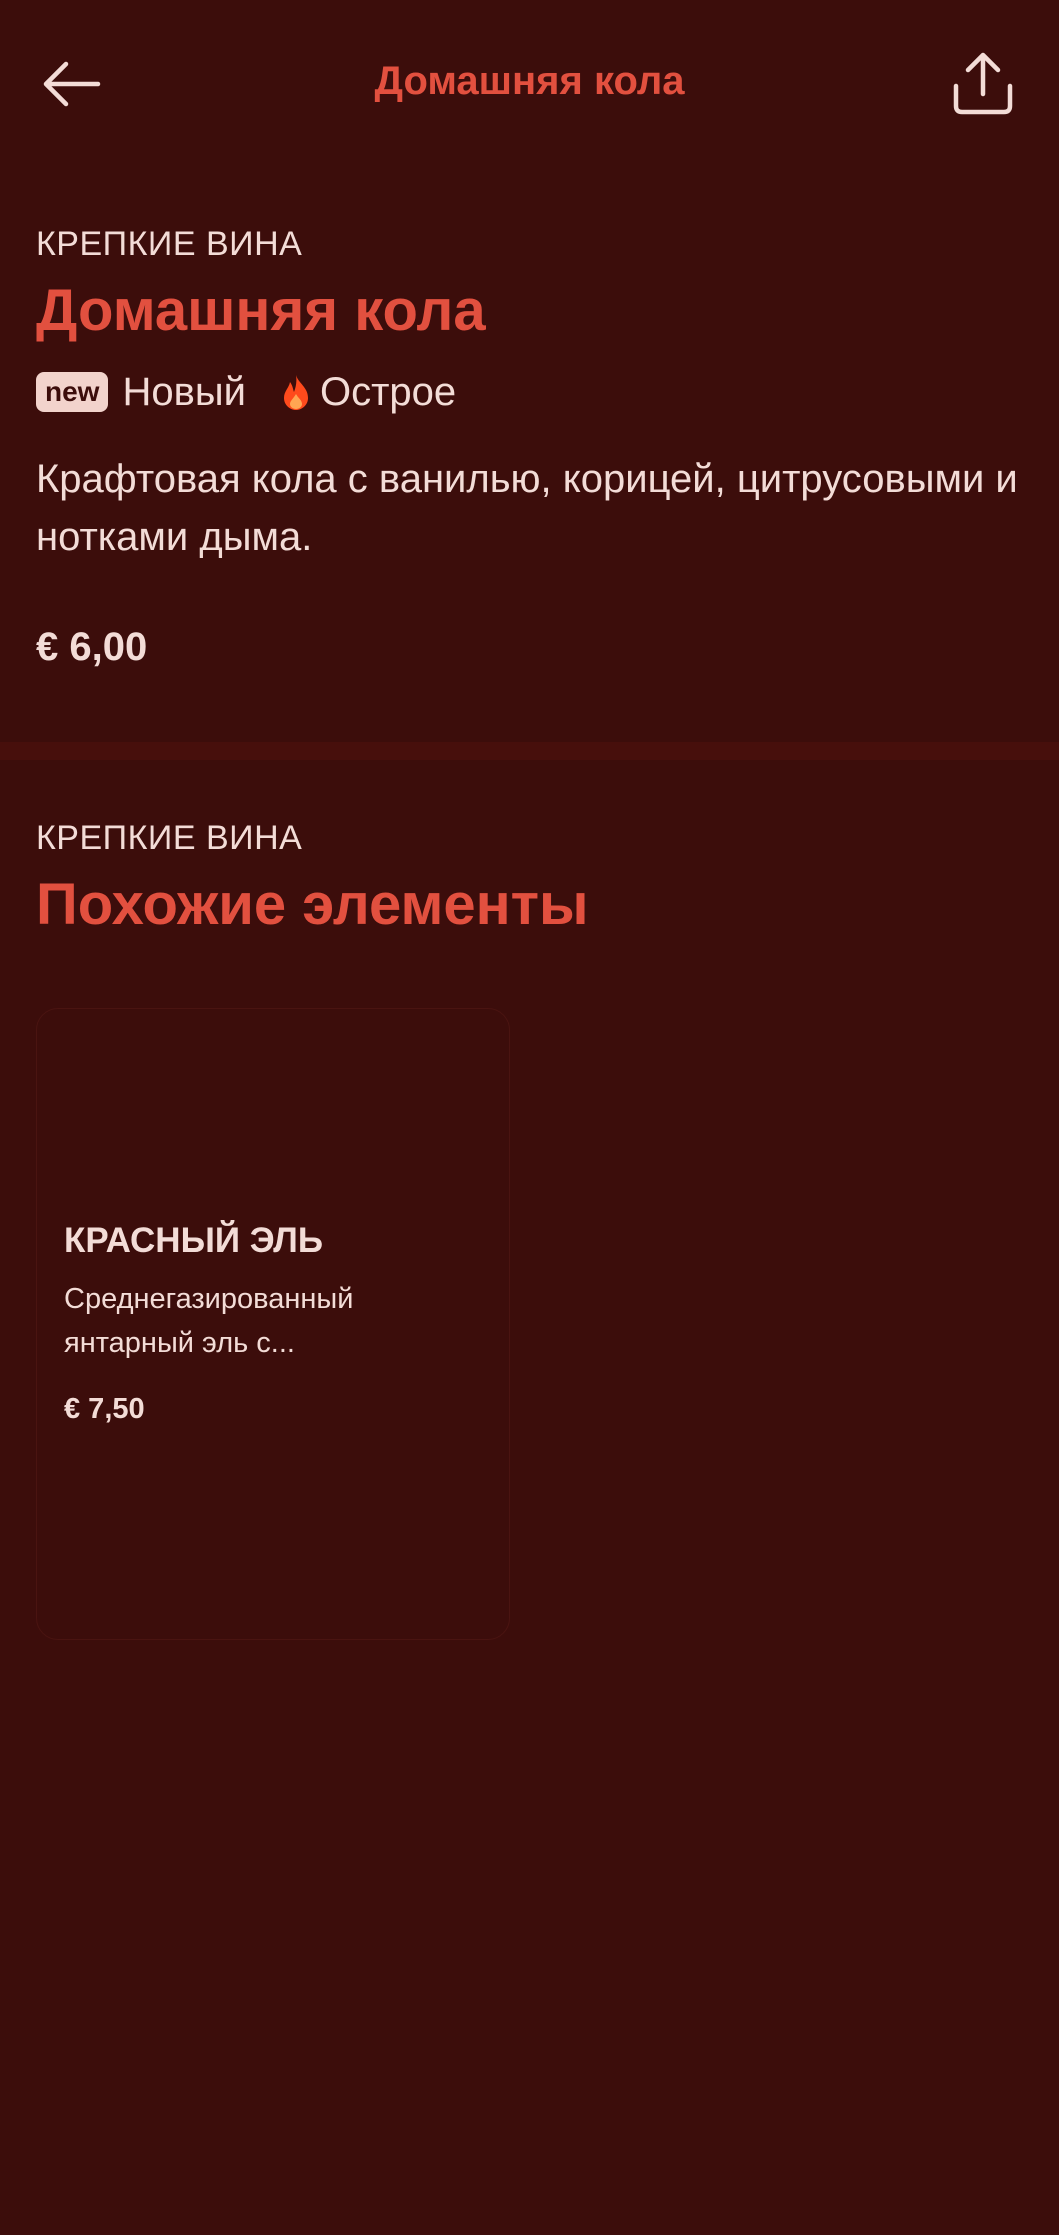  What do you see at coordinates (104, 1409) in the screenshot?
I see `card-price: € 7,50` at bounding box center [104, 1409].